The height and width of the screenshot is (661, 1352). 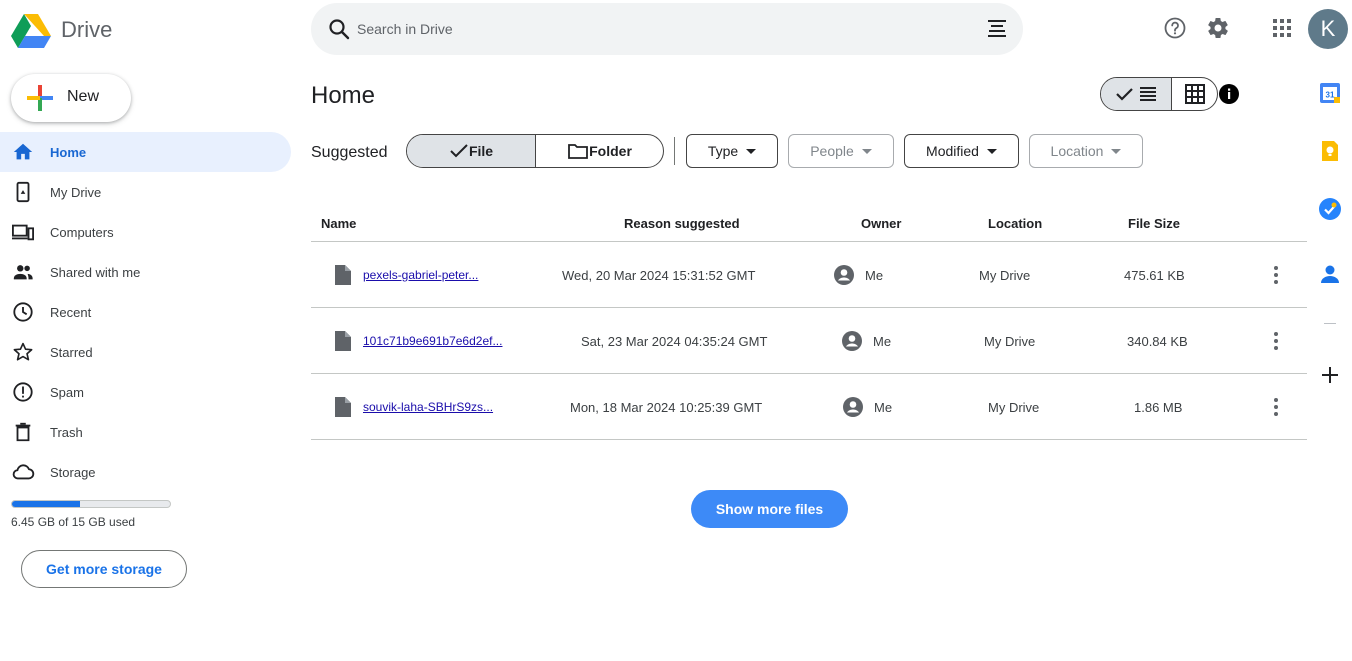 I want to click on sidebar-item-recent: Recent, so click(x=145, y=312).